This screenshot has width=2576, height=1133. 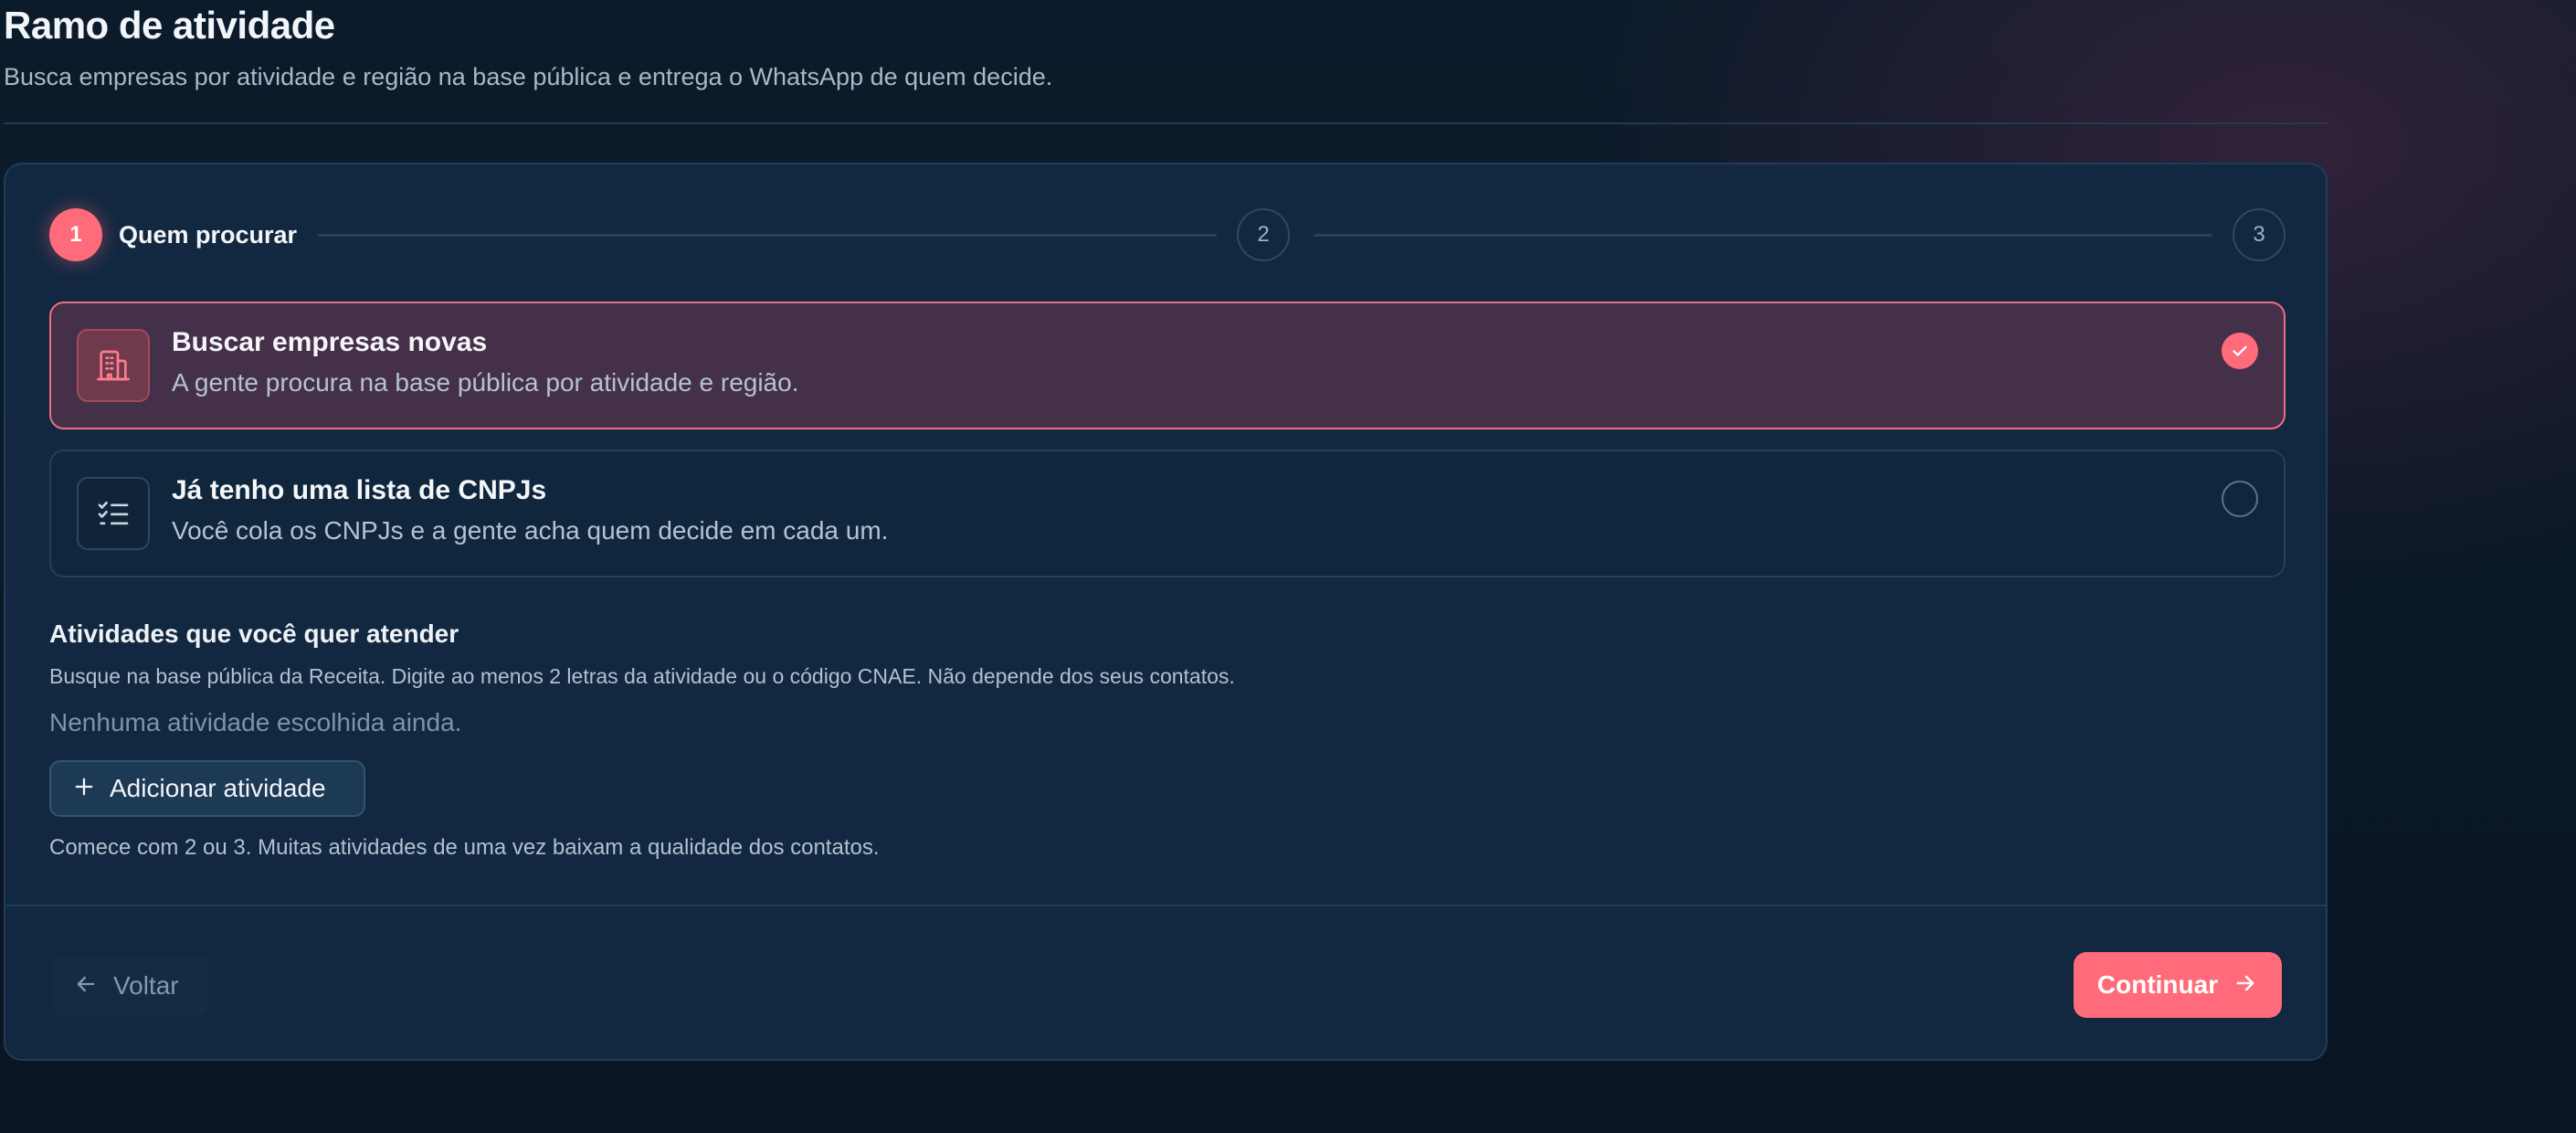 What do you see at coordinates (113, 513) in the screenshot?
I see `checklist-icon` at bounding box center [113, 513].